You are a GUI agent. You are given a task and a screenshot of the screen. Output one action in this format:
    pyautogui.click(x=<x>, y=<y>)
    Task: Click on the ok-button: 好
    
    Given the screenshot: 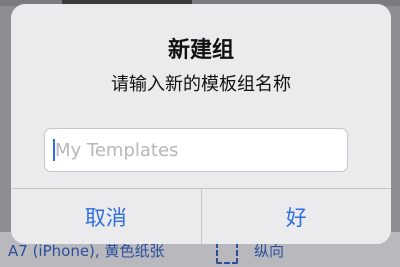 What is the action you would take?
    pyautogui.click(x=297, y=216)
    